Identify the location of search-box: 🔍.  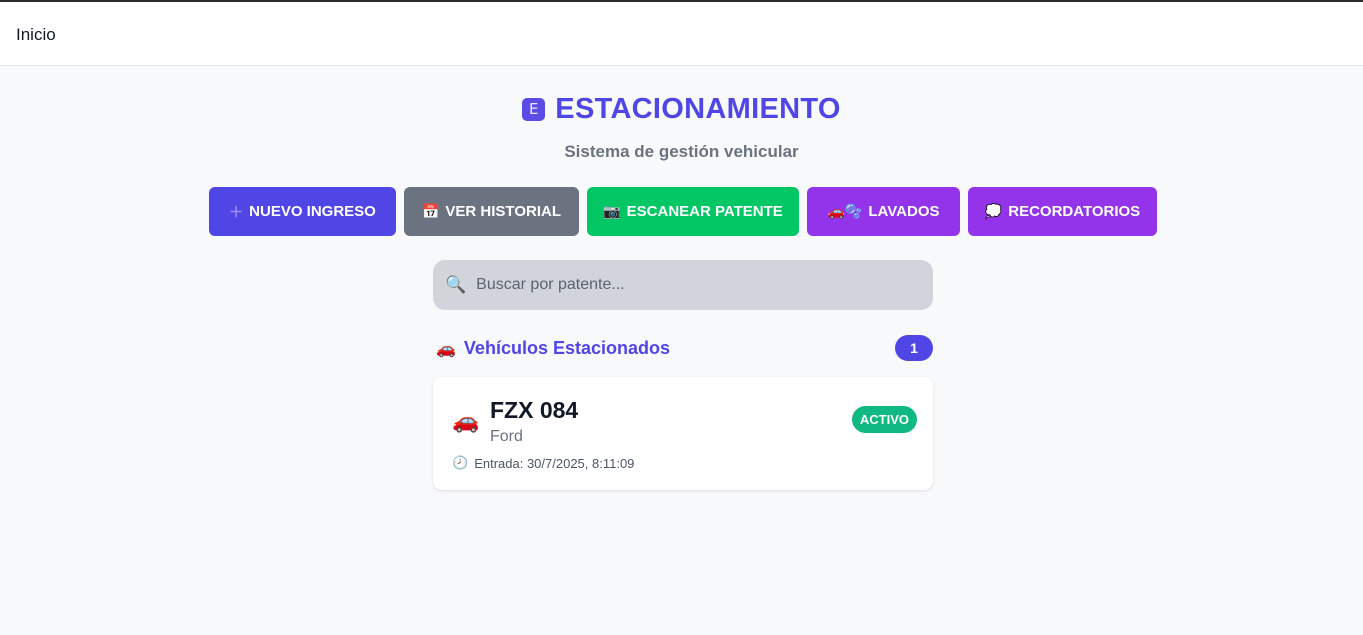
(683, 285).